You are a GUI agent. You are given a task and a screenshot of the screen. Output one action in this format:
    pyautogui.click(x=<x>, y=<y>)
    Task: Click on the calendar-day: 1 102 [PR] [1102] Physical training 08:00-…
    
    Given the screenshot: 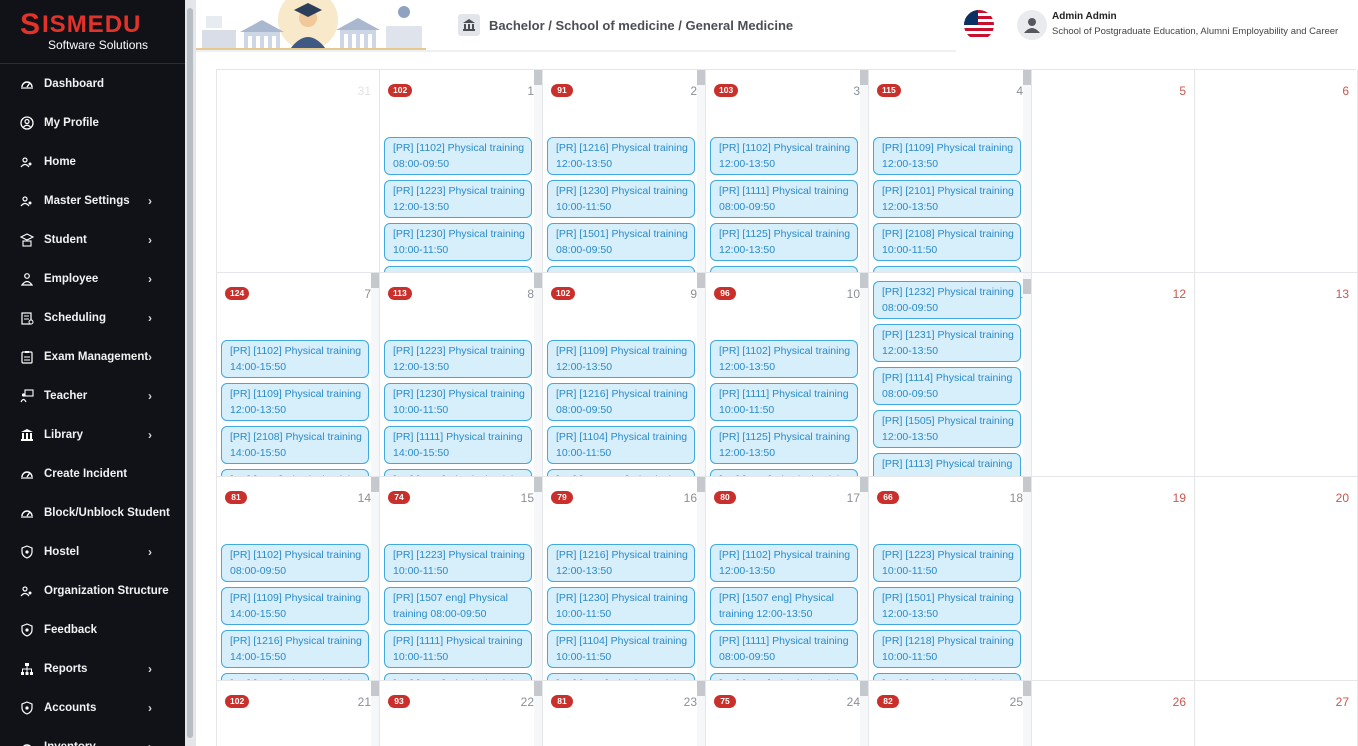 What is the action you would take?
    pyautogui.click(x=461, y=171)
    